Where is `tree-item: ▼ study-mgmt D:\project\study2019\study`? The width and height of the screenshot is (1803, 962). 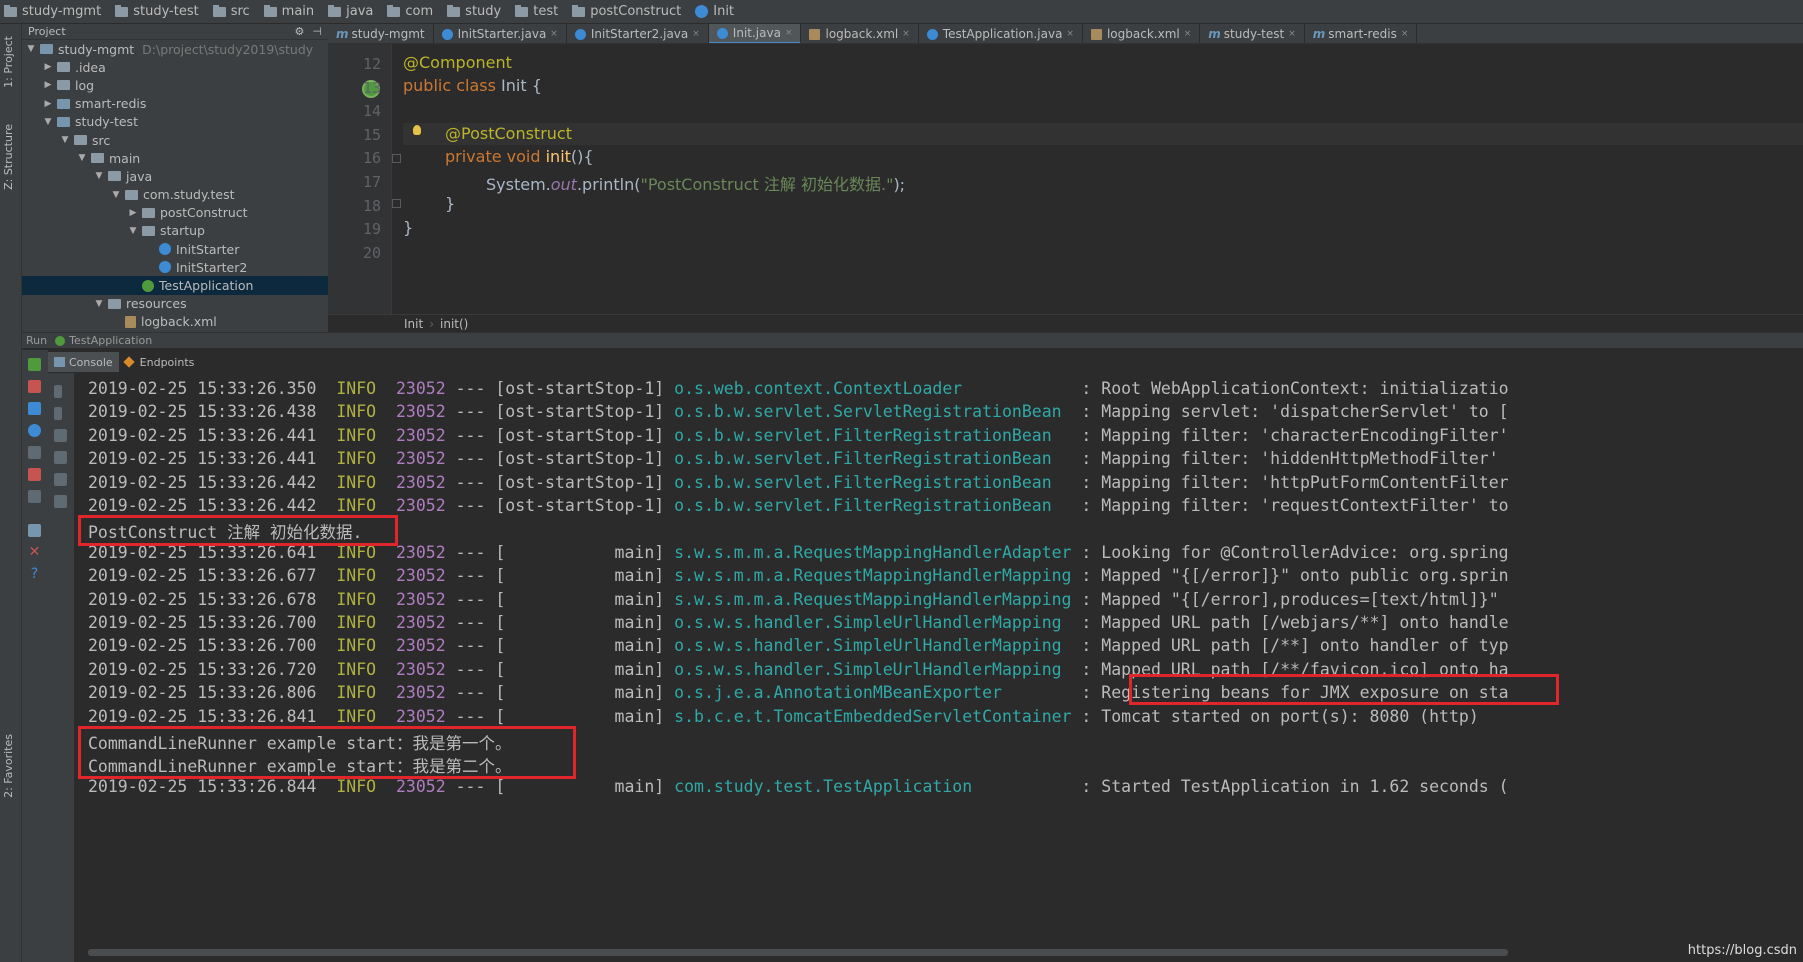 tree-item: ▼ study-mgmt D:\project\study2019\study is located at coordinates (175, 49).